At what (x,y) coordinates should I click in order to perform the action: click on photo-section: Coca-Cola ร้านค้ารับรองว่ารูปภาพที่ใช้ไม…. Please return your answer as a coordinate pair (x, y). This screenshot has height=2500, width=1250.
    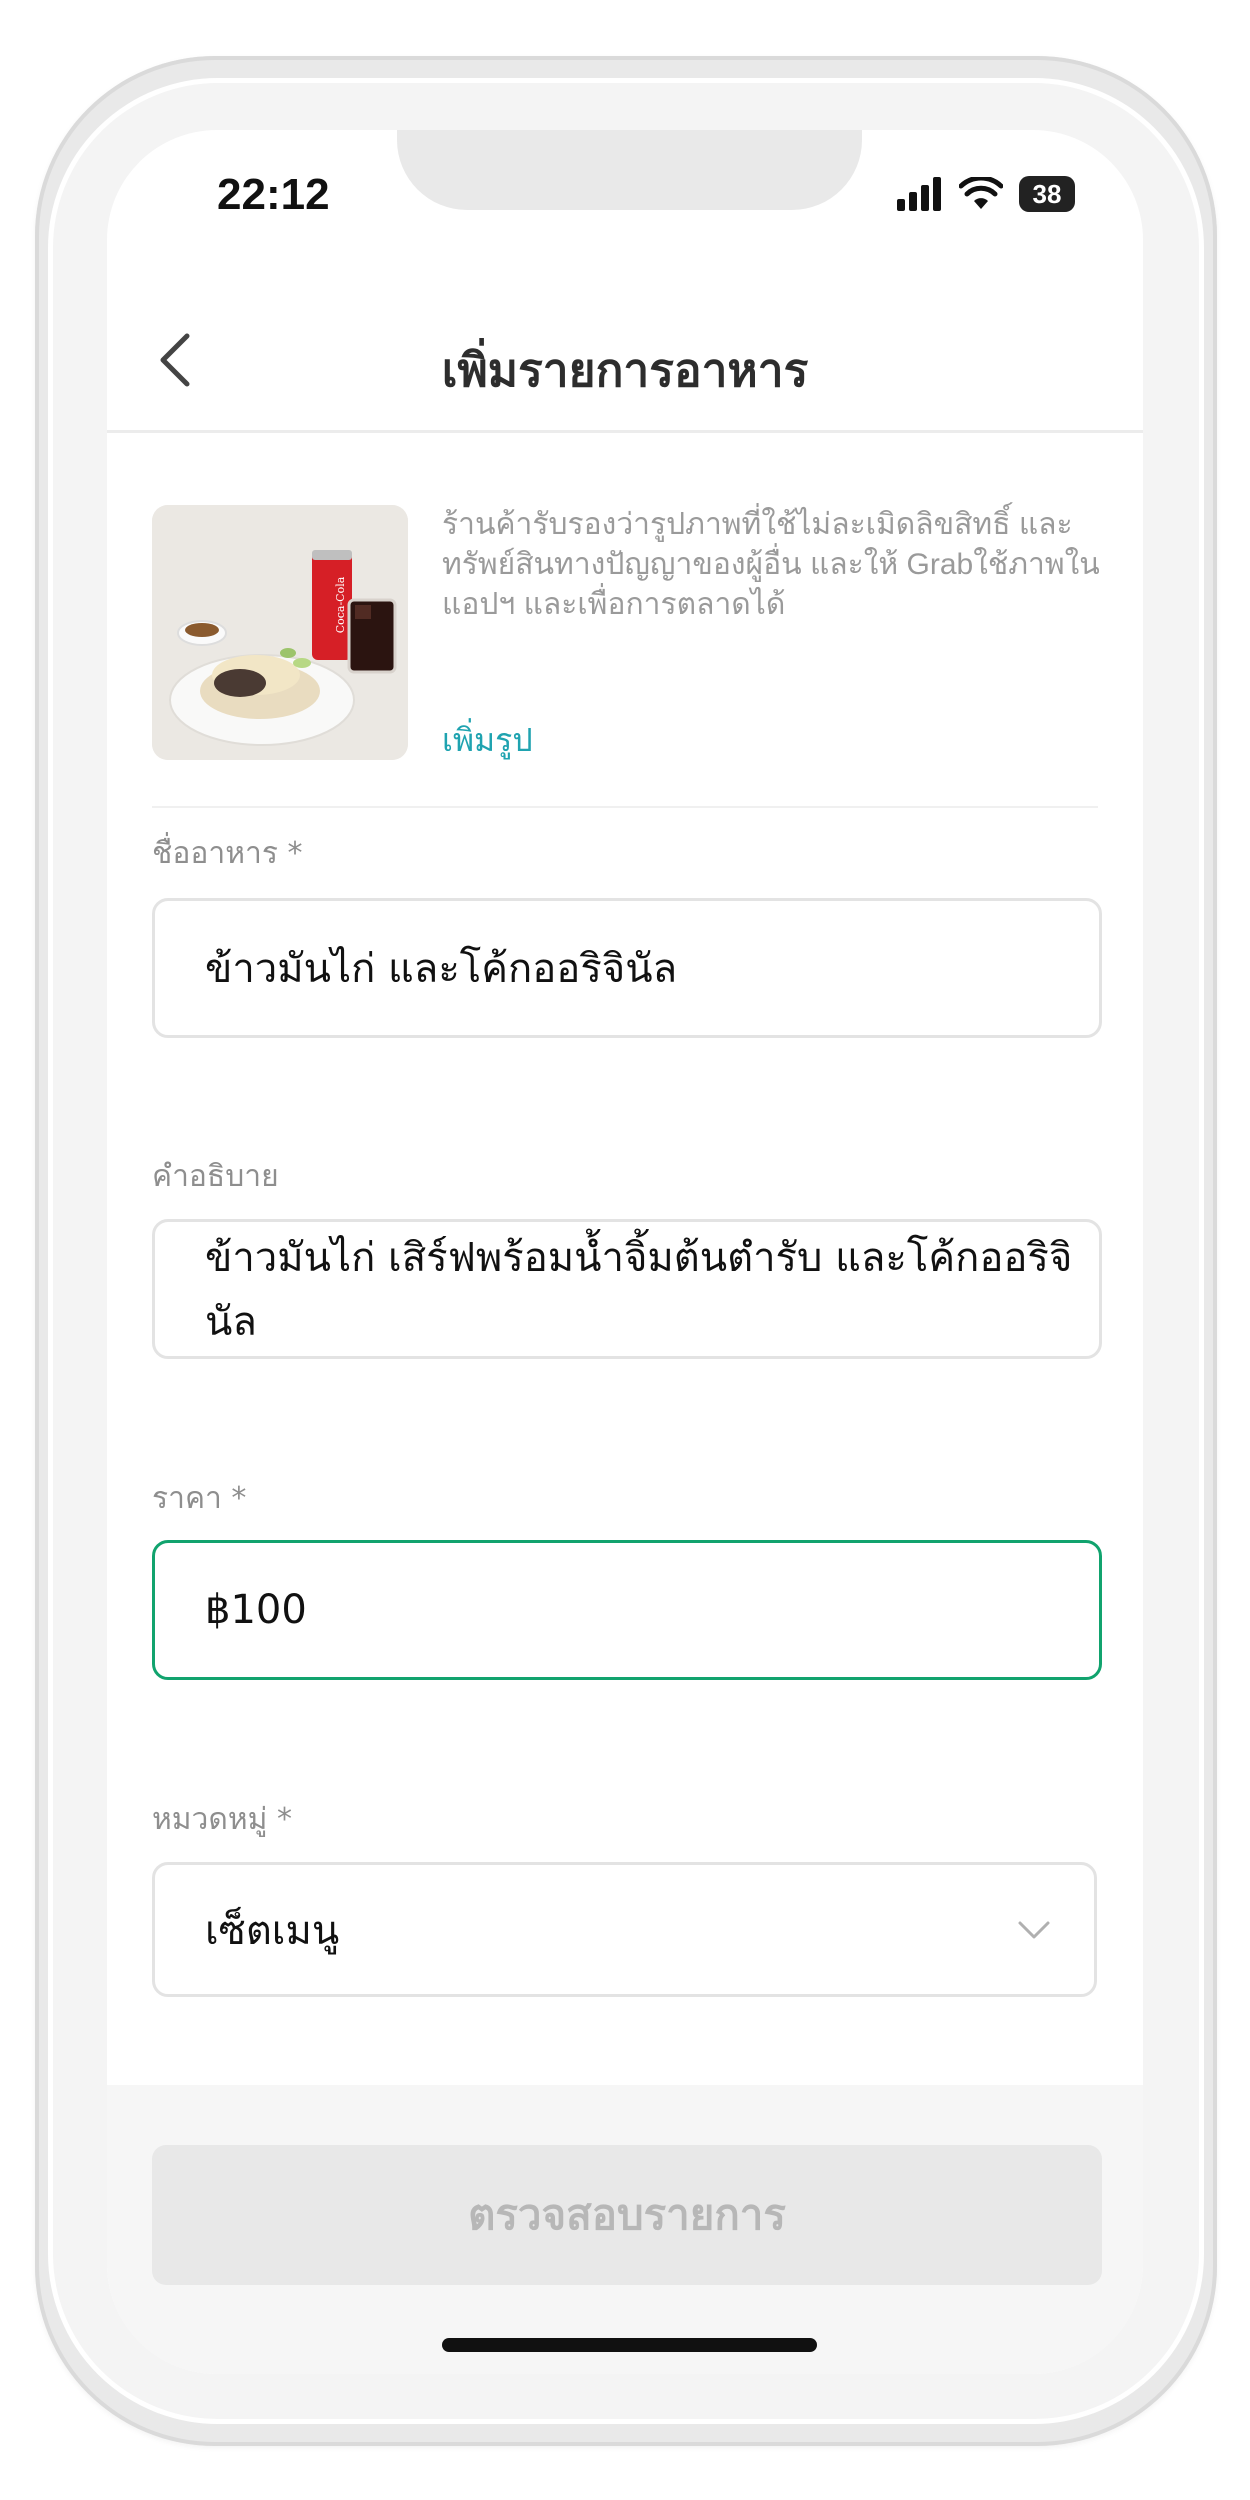
    Looking at the image, I should click on (629, 632).